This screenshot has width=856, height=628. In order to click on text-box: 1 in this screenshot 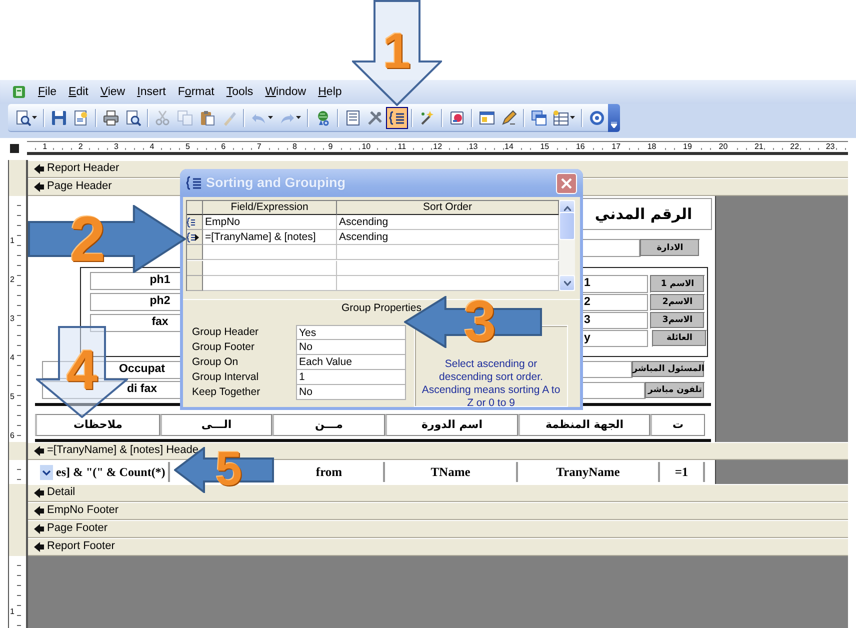, I will do `click(615, 284)`.